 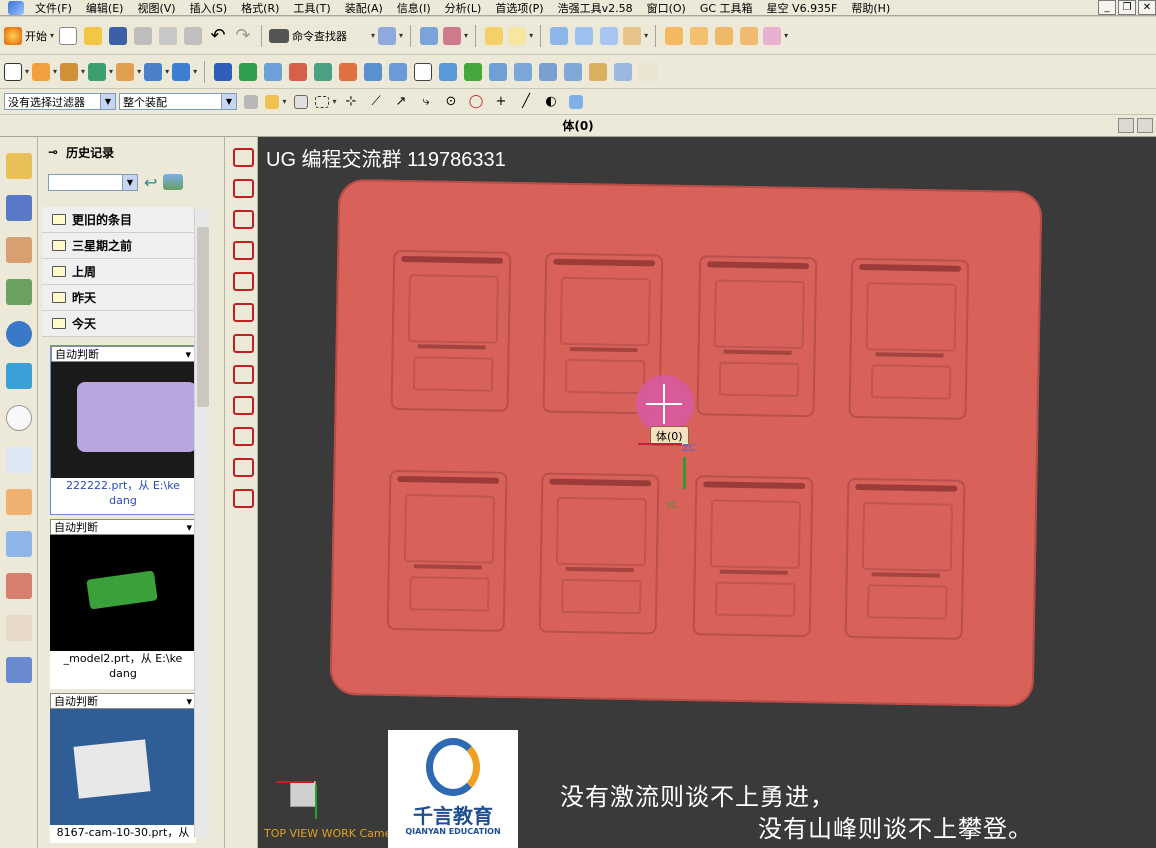 I want to click on menu-help: 帮助(H), so click(x=870, y=8).